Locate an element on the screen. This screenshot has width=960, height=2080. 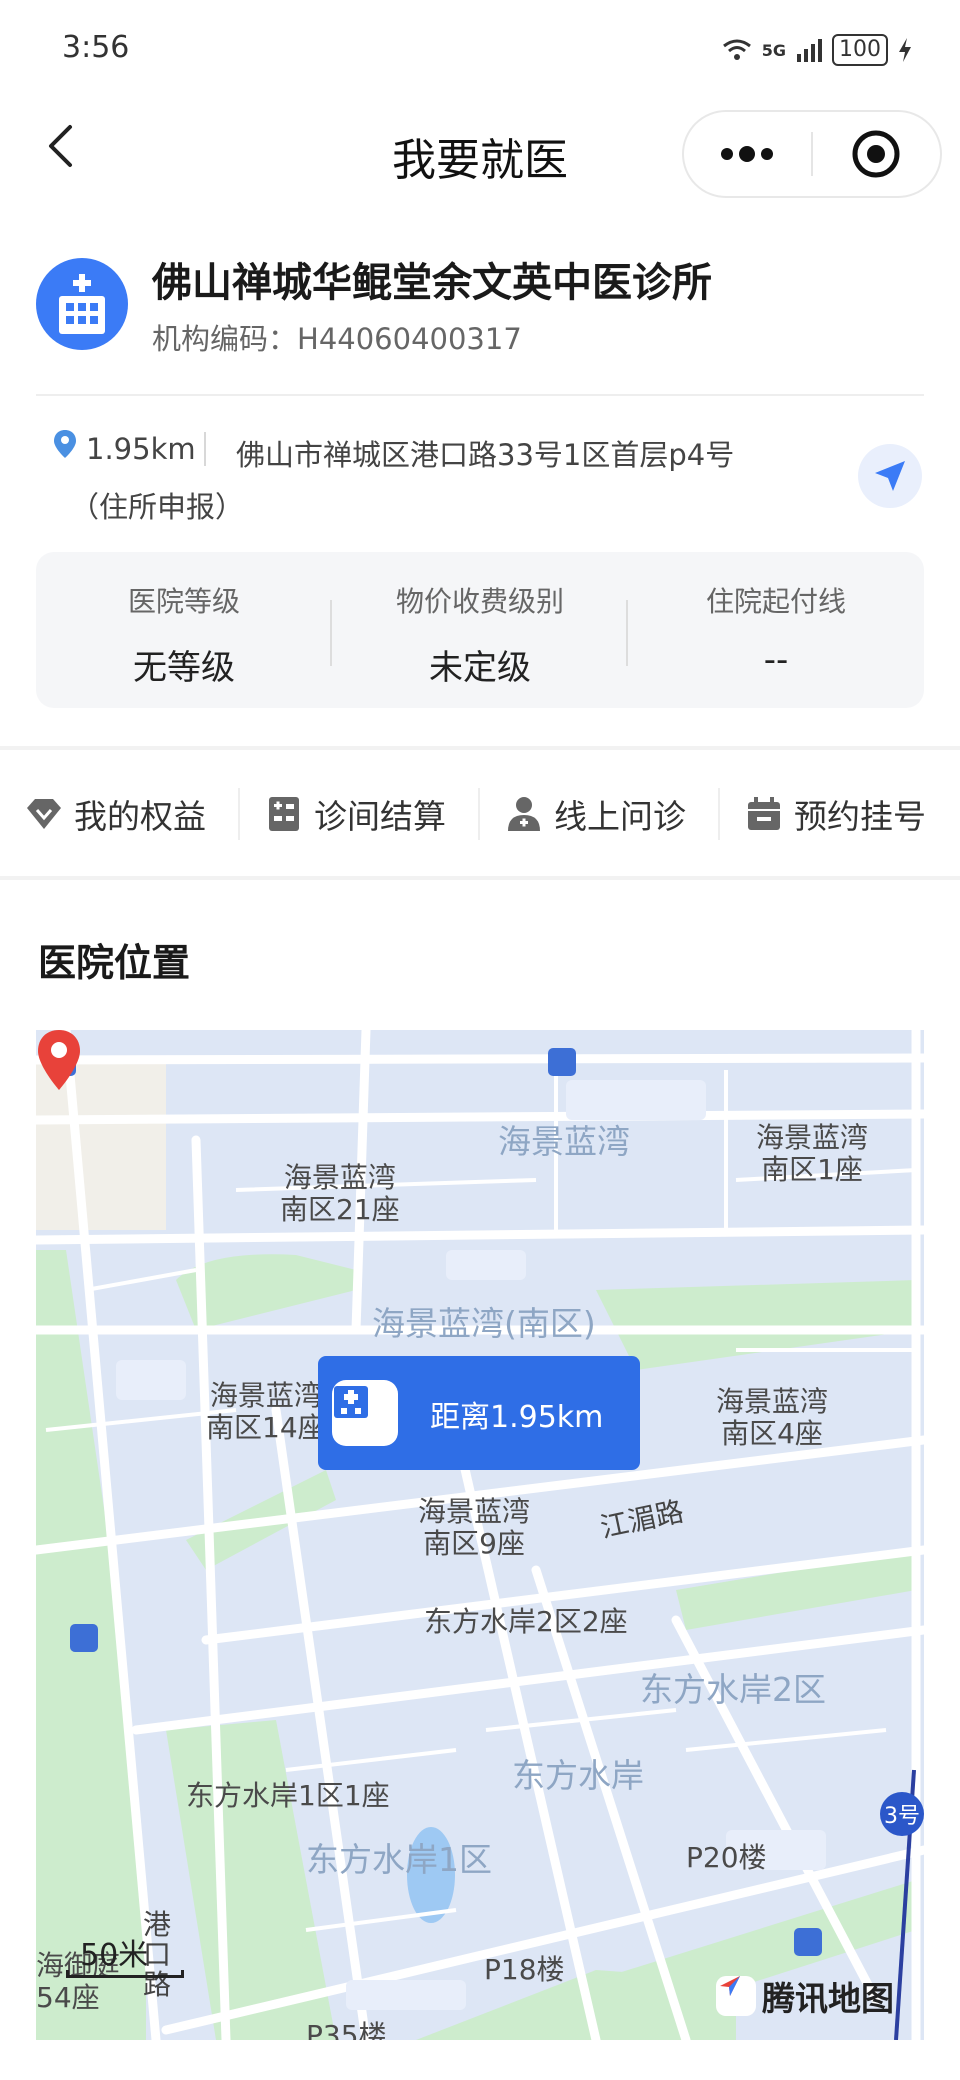
hospital-icon is located at coordinates (365, 1413).